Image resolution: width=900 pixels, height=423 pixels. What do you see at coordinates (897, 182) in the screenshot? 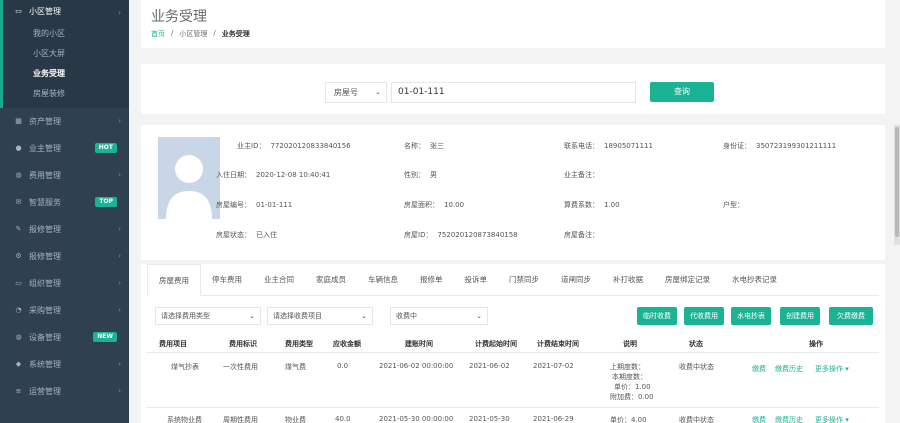
I see `scrollbar-thumb` at bounding box center [897, 182].